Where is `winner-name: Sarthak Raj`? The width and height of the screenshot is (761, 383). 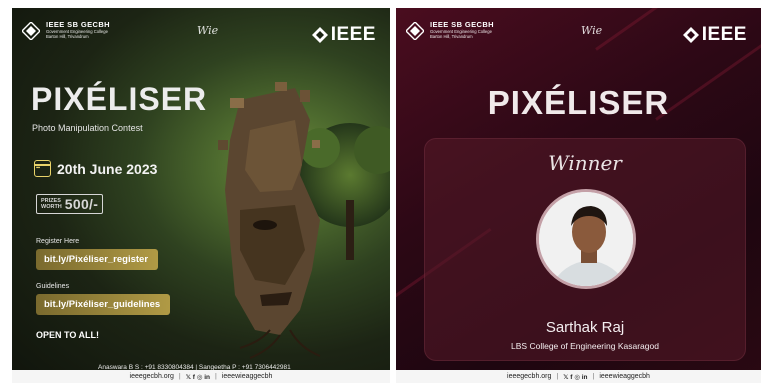
winner-name: Sarthak Raj is located at coordinates (585, 327).